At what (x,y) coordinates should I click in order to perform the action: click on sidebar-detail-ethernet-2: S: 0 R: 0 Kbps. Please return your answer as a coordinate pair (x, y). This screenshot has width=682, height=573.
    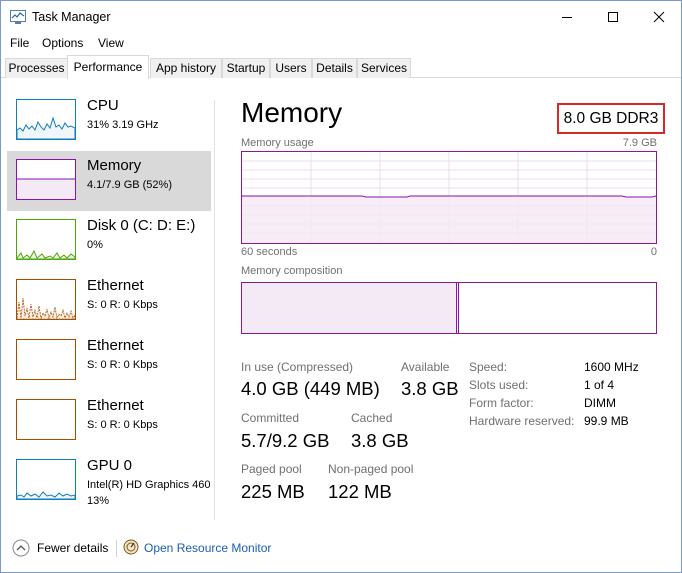
    Looking at the image, I should click on (122, 365).